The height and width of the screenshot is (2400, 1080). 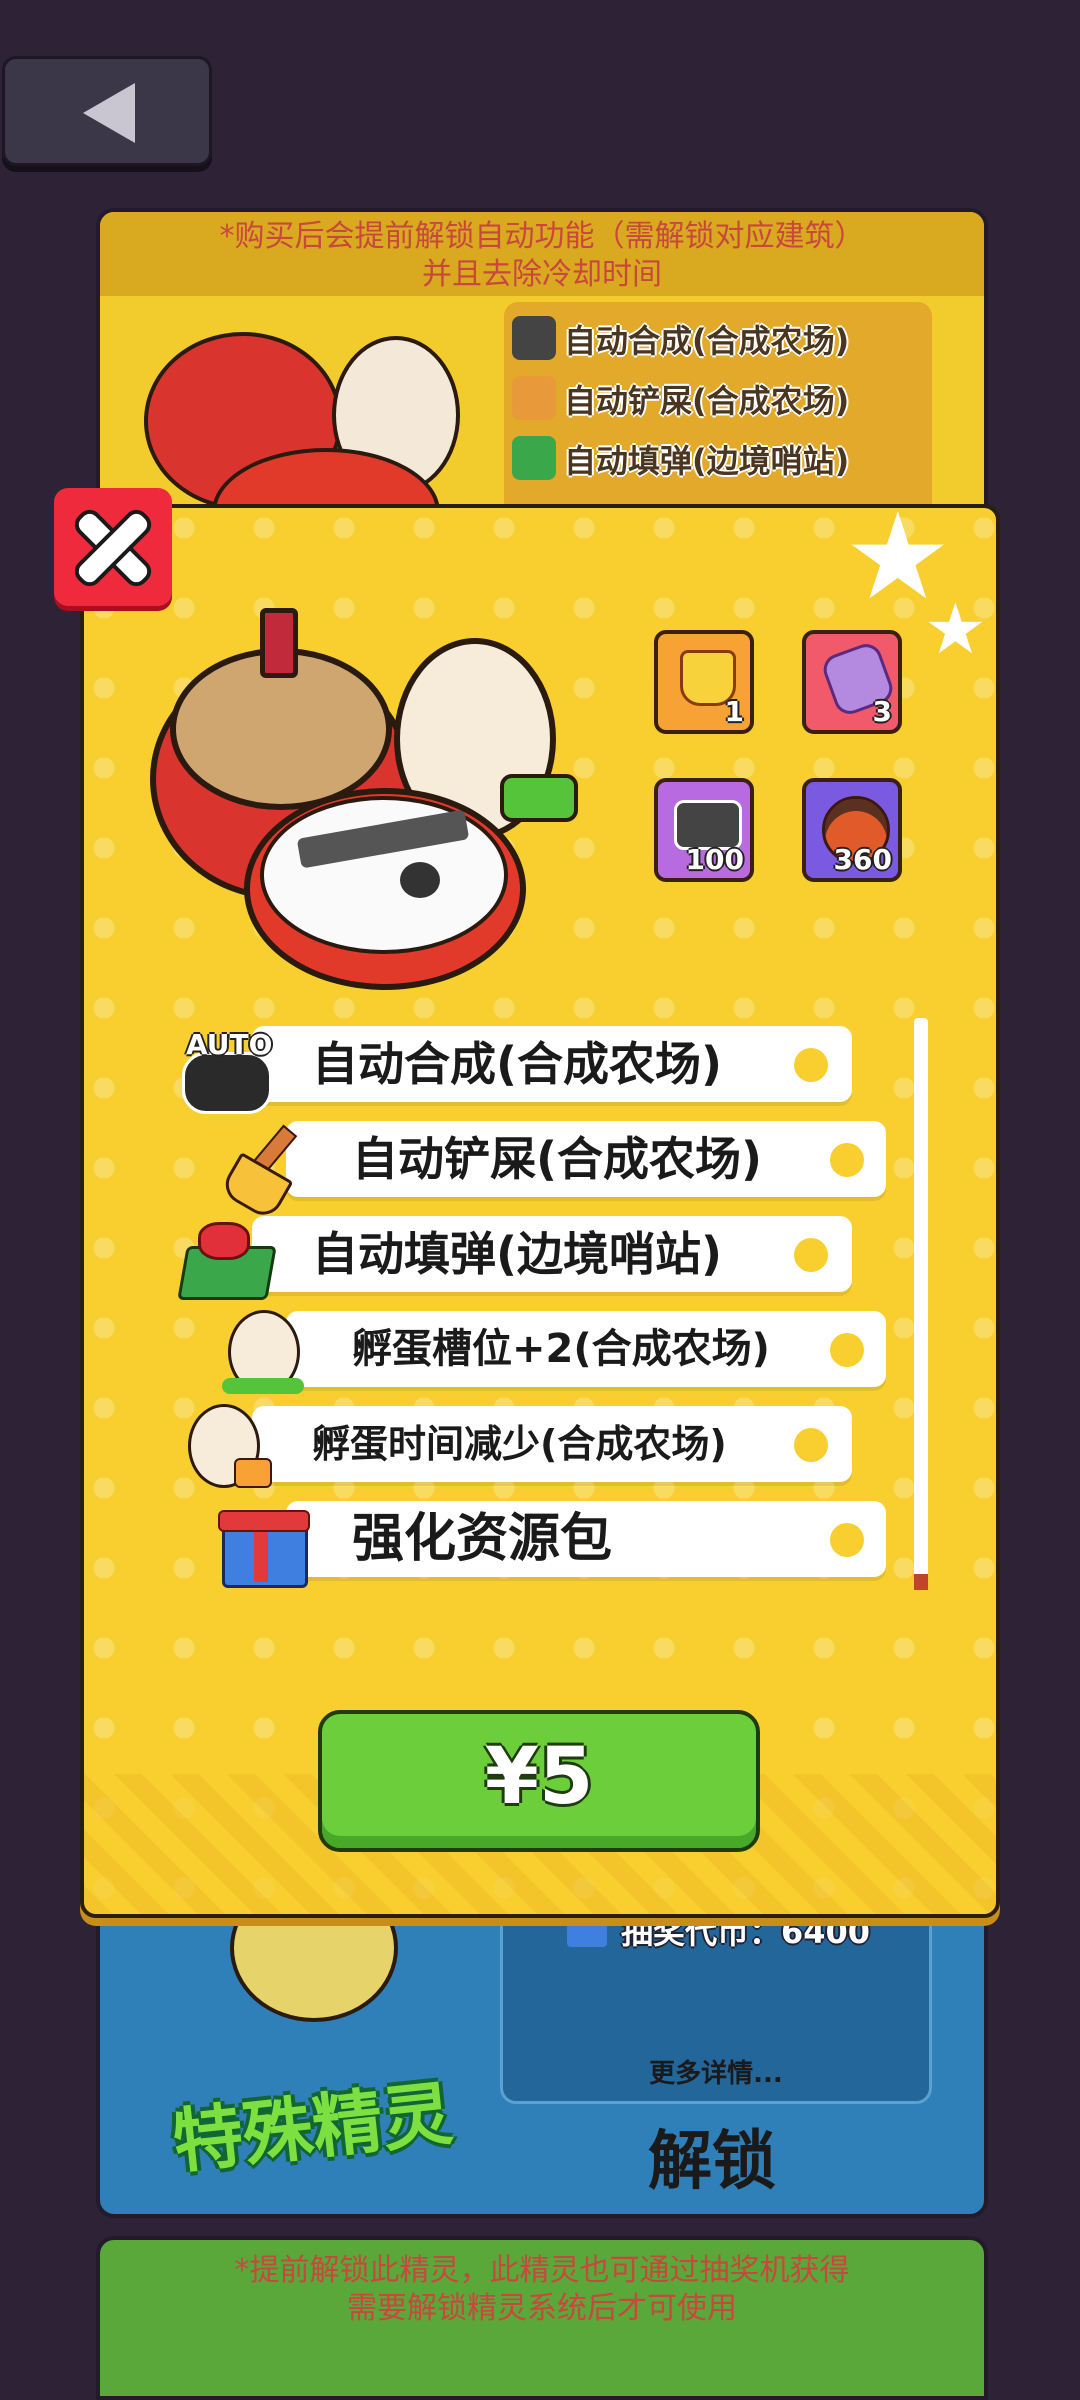 I want to click on reward-robot: 100, so click(x=704, y=830).